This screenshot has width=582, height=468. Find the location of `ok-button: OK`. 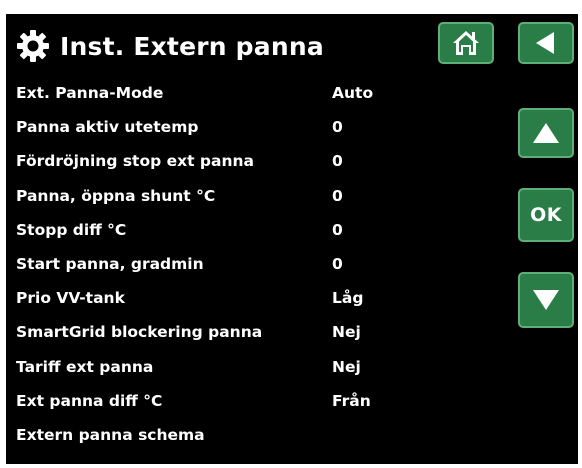

ok-button: OK is located at coordinates (546, 215).